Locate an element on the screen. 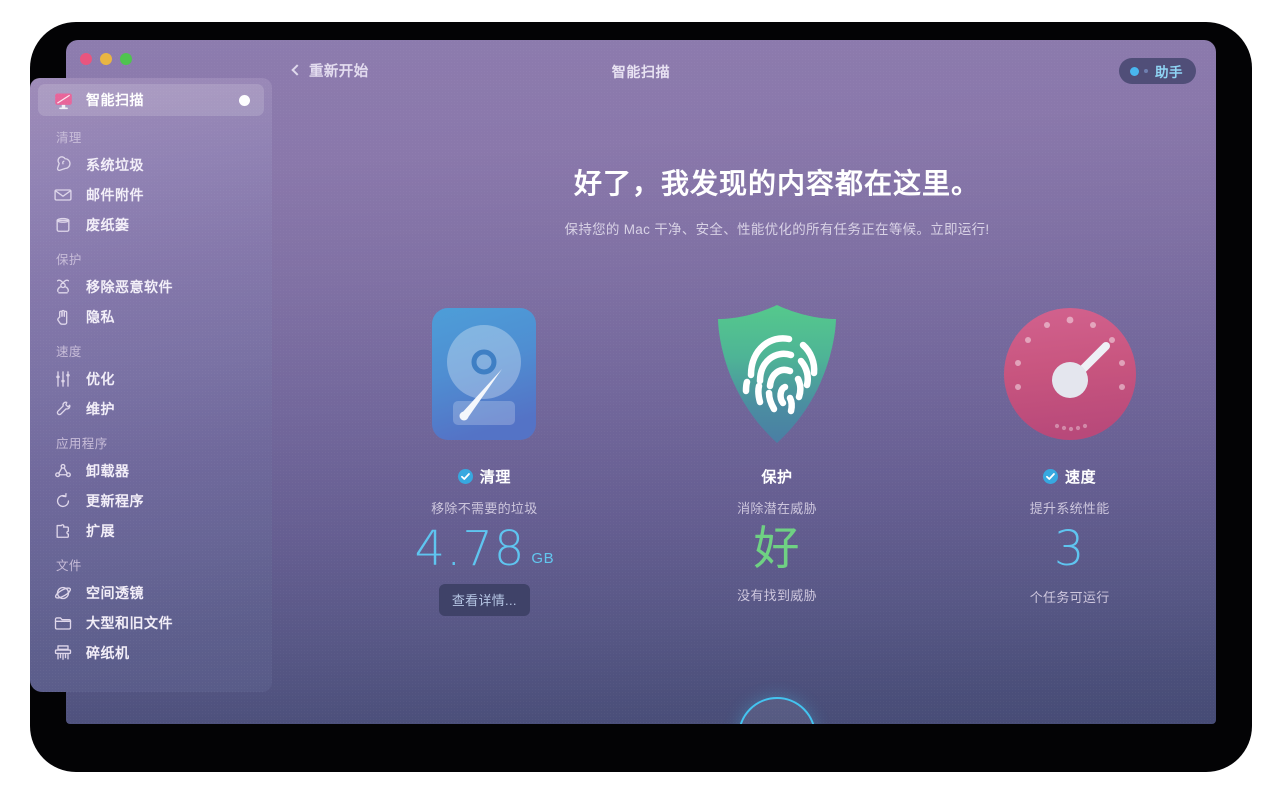  result-card-speed: 速度 提升系统性能 3 个任务可运行 is located at coordinates (1070, 457).